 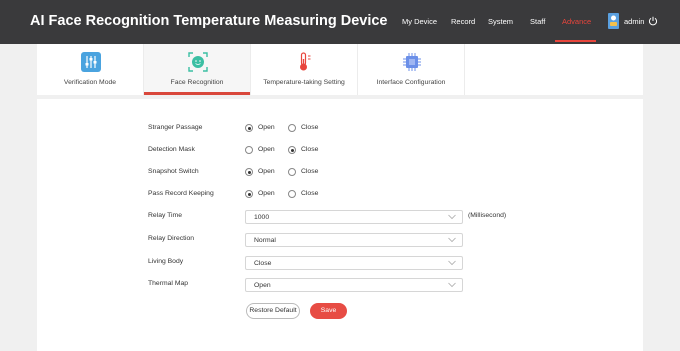 I want to click on setting-row-living-body: Living Body Close, so click(x=340, y=263).